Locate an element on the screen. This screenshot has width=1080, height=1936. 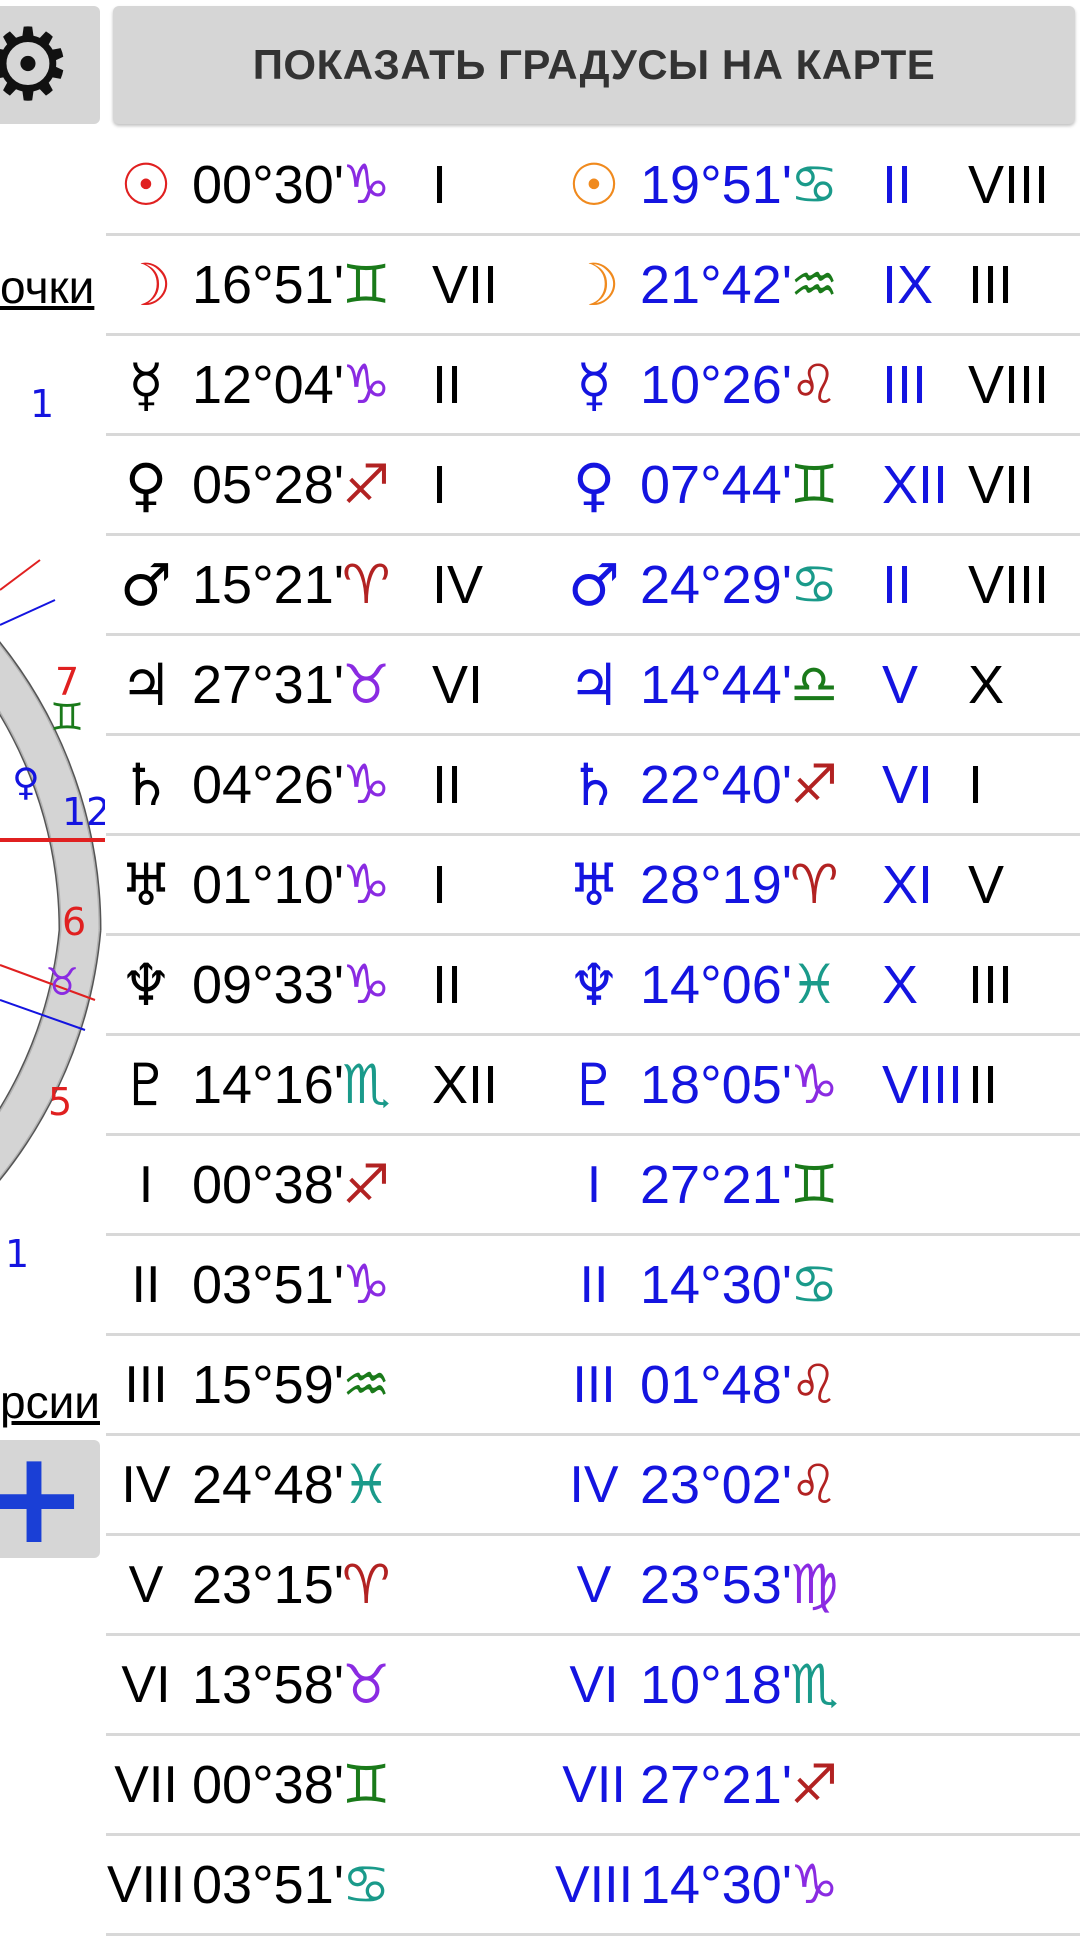
transit-house: III is located at coordinates (905, 384).